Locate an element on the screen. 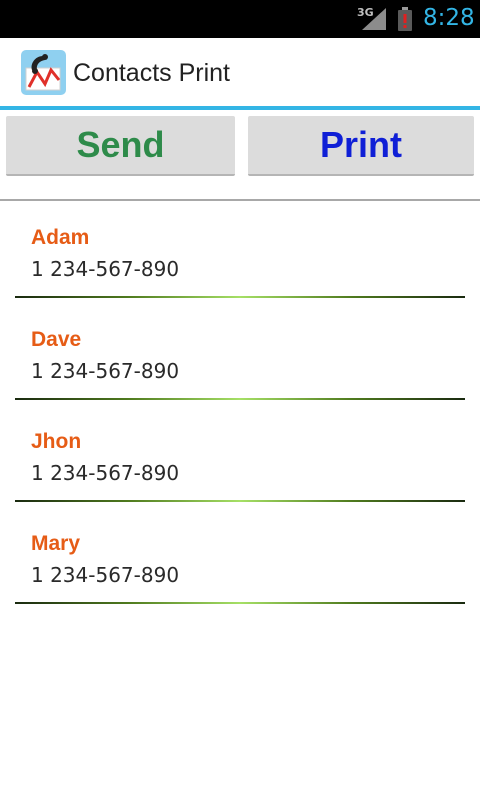  action-bar-underline is located at coordinates (240, 108).